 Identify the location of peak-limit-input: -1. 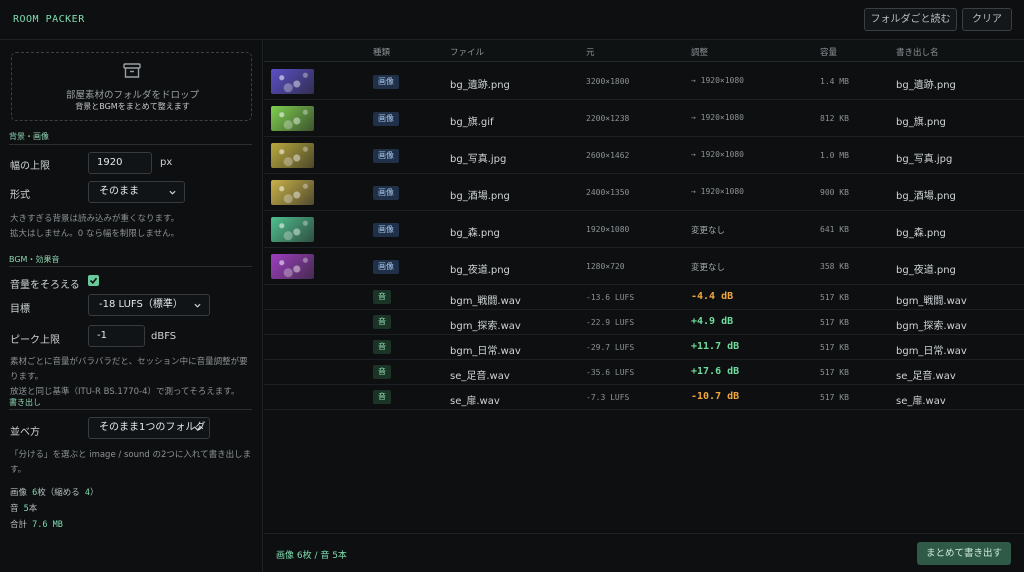
(116, 336).